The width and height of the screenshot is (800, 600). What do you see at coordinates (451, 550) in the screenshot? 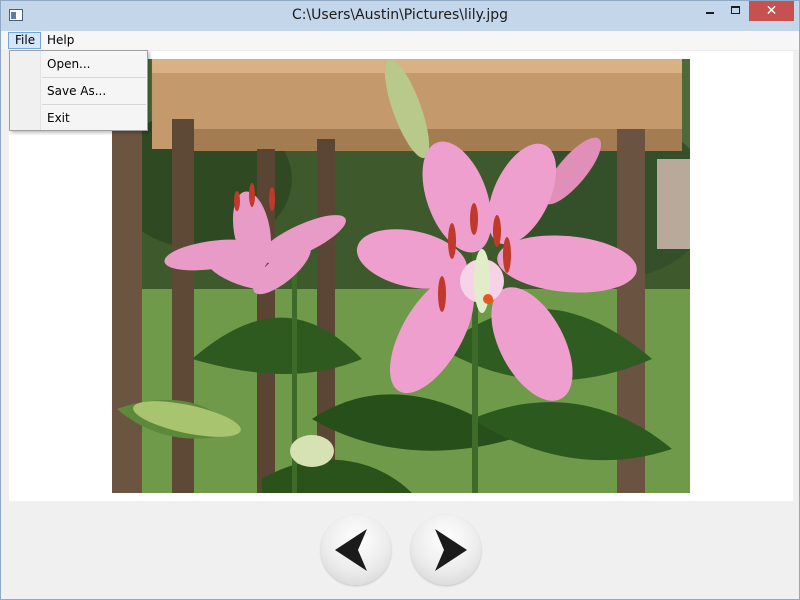
I see `arrow-right-icon` at bounding box center [451, 550].